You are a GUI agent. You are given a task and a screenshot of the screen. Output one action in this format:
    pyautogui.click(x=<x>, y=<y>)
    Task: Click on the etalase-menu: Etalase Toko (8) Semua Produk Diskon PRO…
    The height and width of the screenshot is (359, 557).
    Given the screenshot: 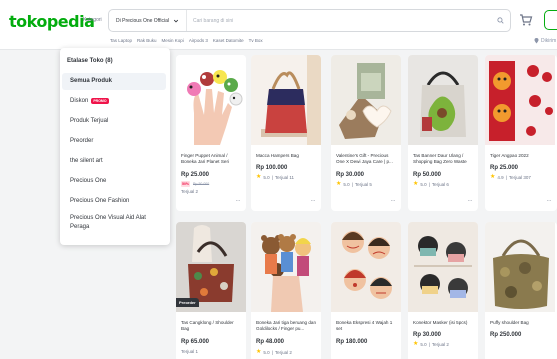 What is the action you would take?
    pyautogui.click(x=115, y=146)
    